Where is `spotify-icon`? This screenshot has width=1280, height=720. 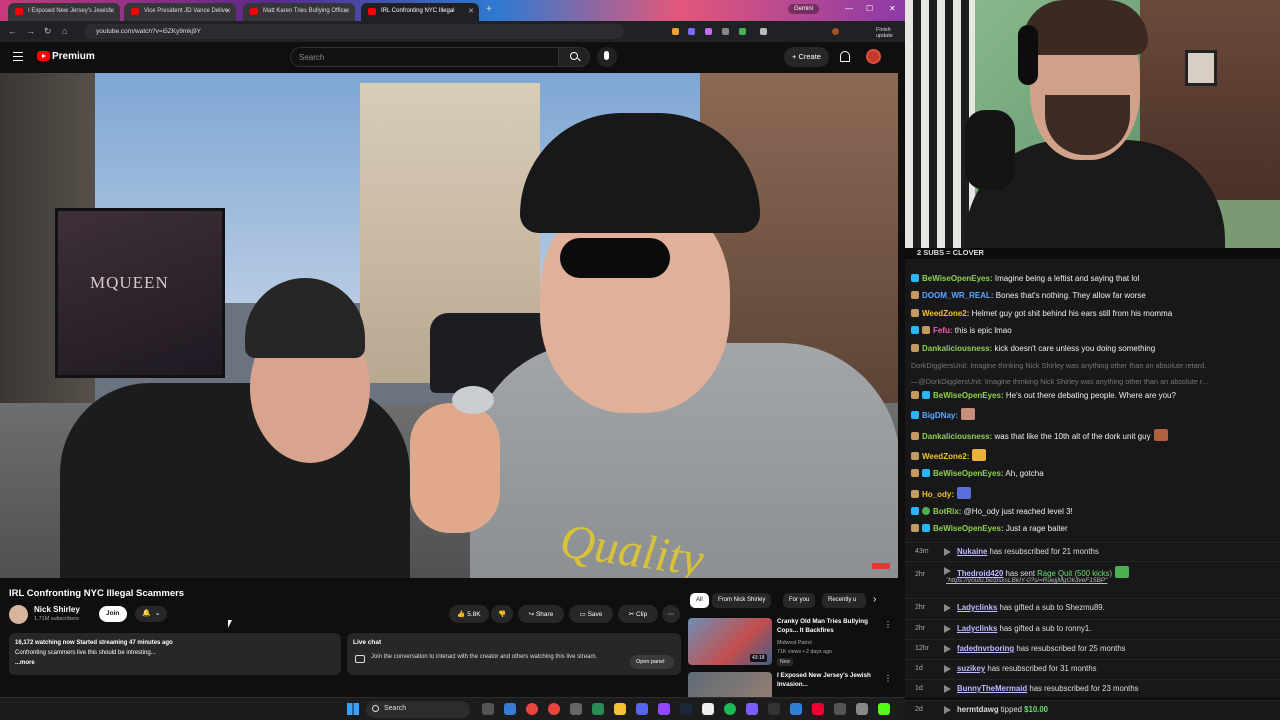
spotify-icon is located at coordinates (730, 709).